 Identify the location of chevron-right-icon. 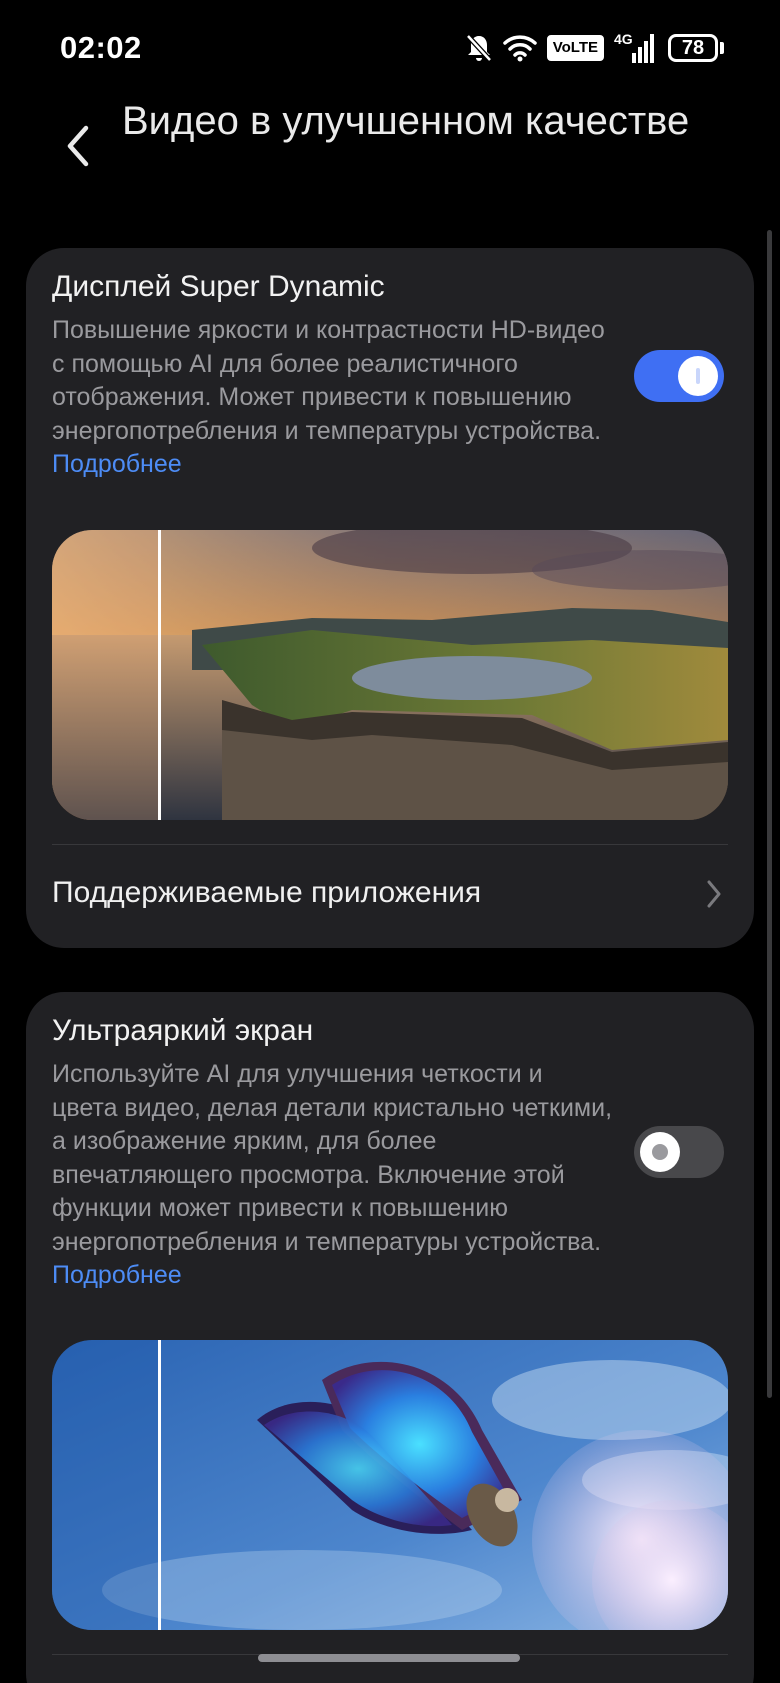
(714, 894).